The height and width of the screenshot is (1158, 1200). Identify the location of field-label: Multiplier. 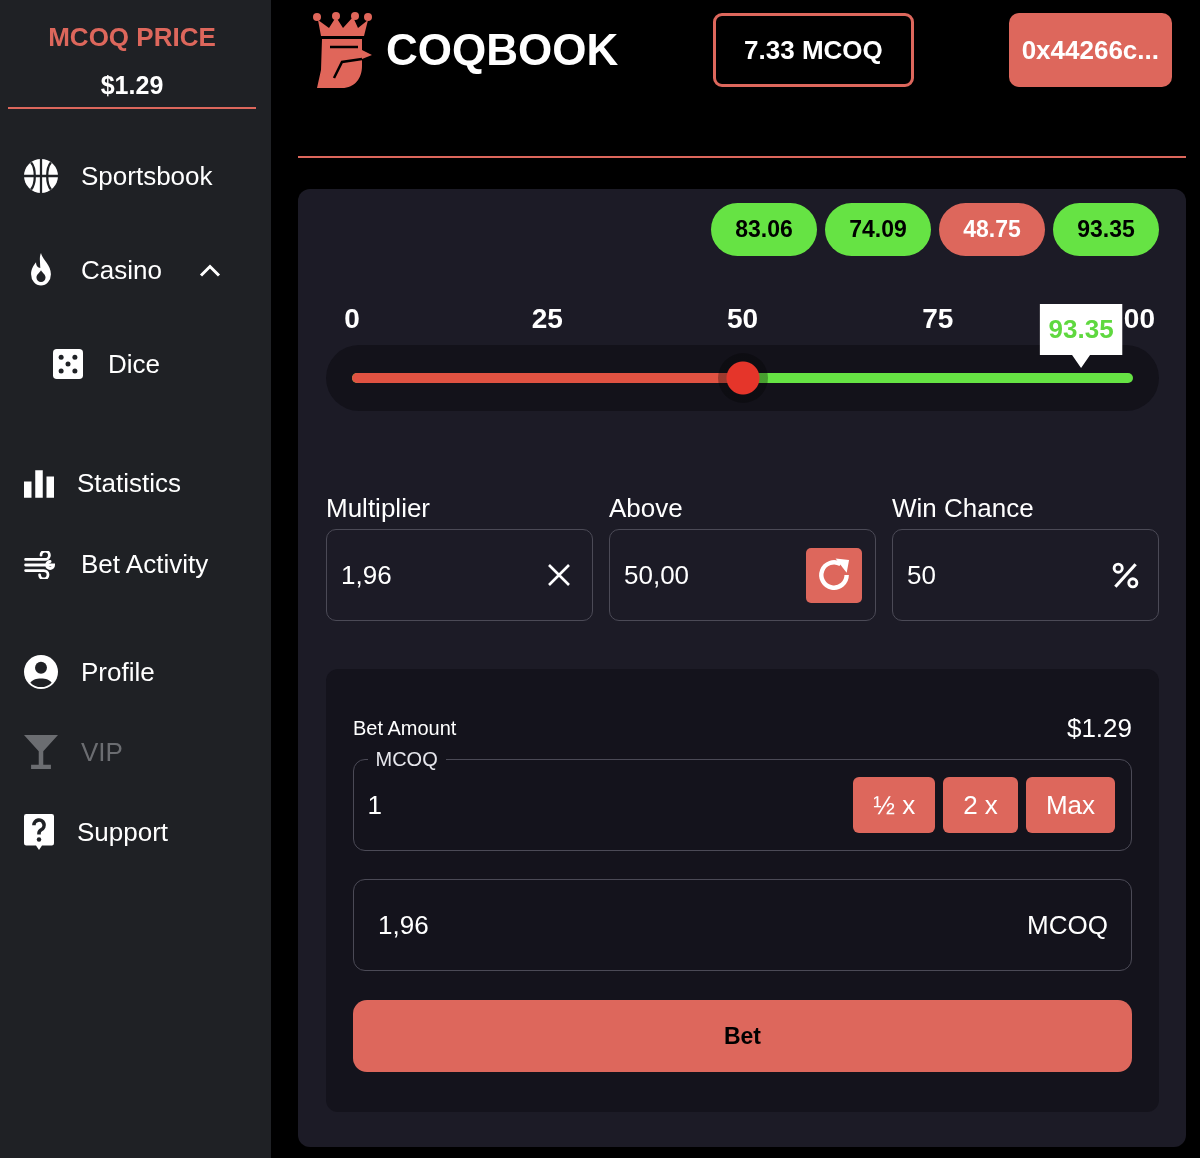
(379, 508).